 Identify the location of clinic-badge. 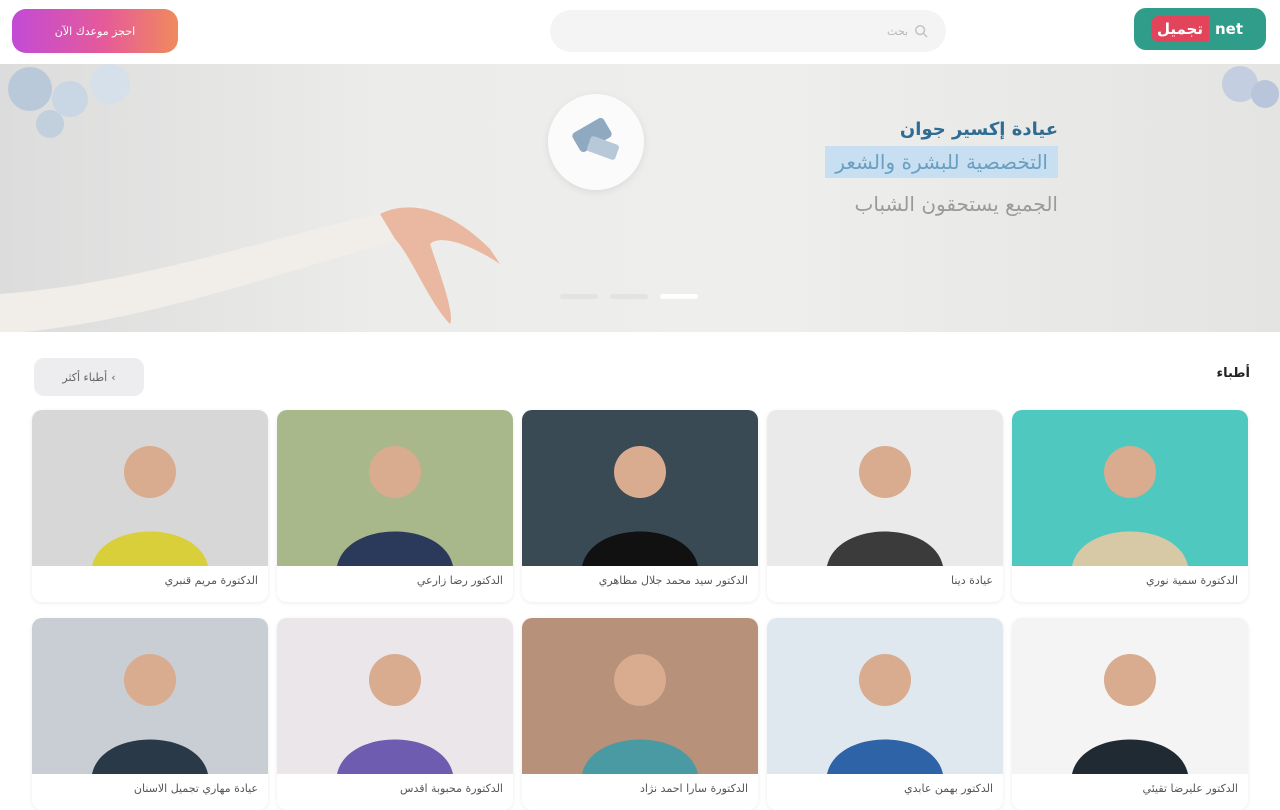
(596, 142).